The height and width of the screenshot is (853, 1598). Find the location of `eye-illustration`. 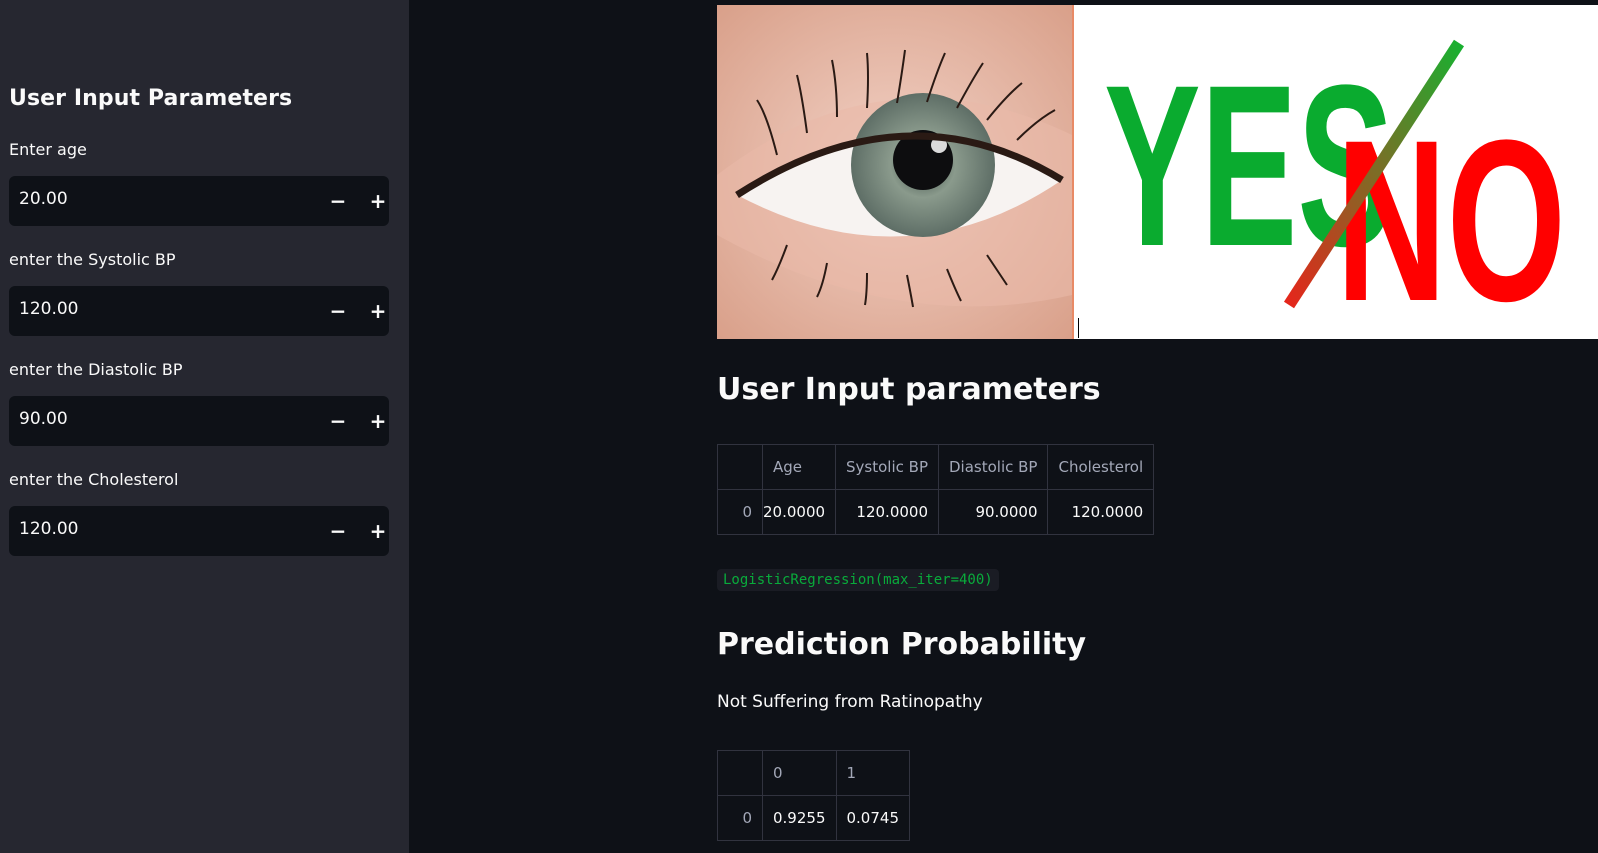

eye-illustration is located at coordinates (894, 172).